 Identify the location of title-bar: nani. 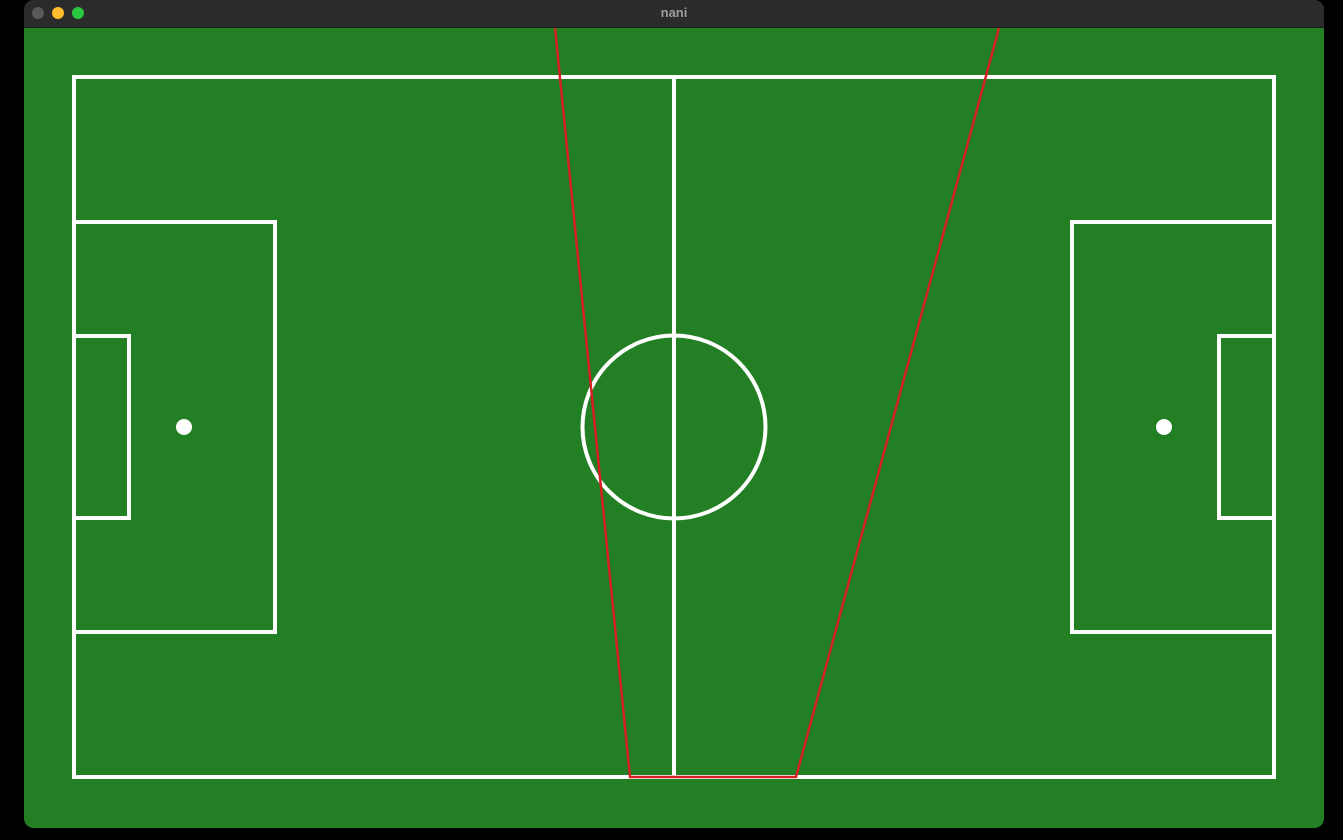
(674, 14).